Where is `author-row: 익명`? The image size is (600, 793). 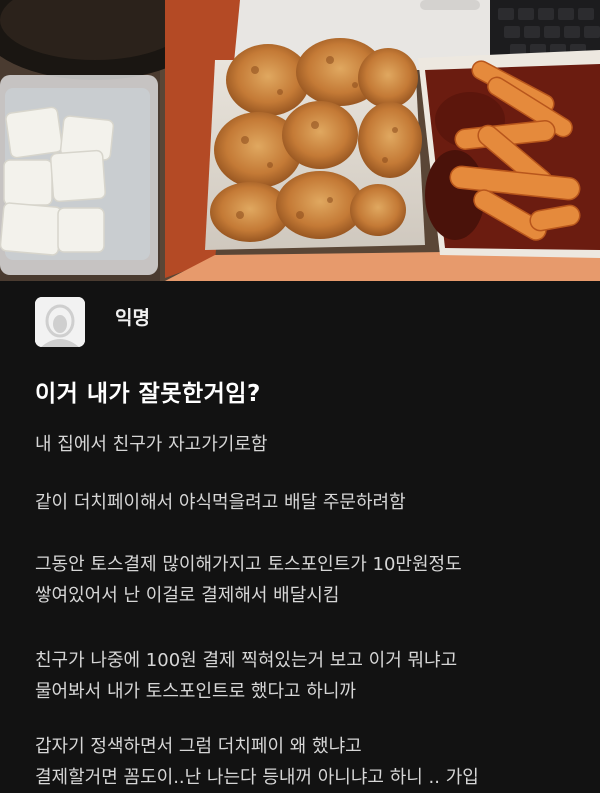 author-row: 익명 is located at coordinates (92, 323).